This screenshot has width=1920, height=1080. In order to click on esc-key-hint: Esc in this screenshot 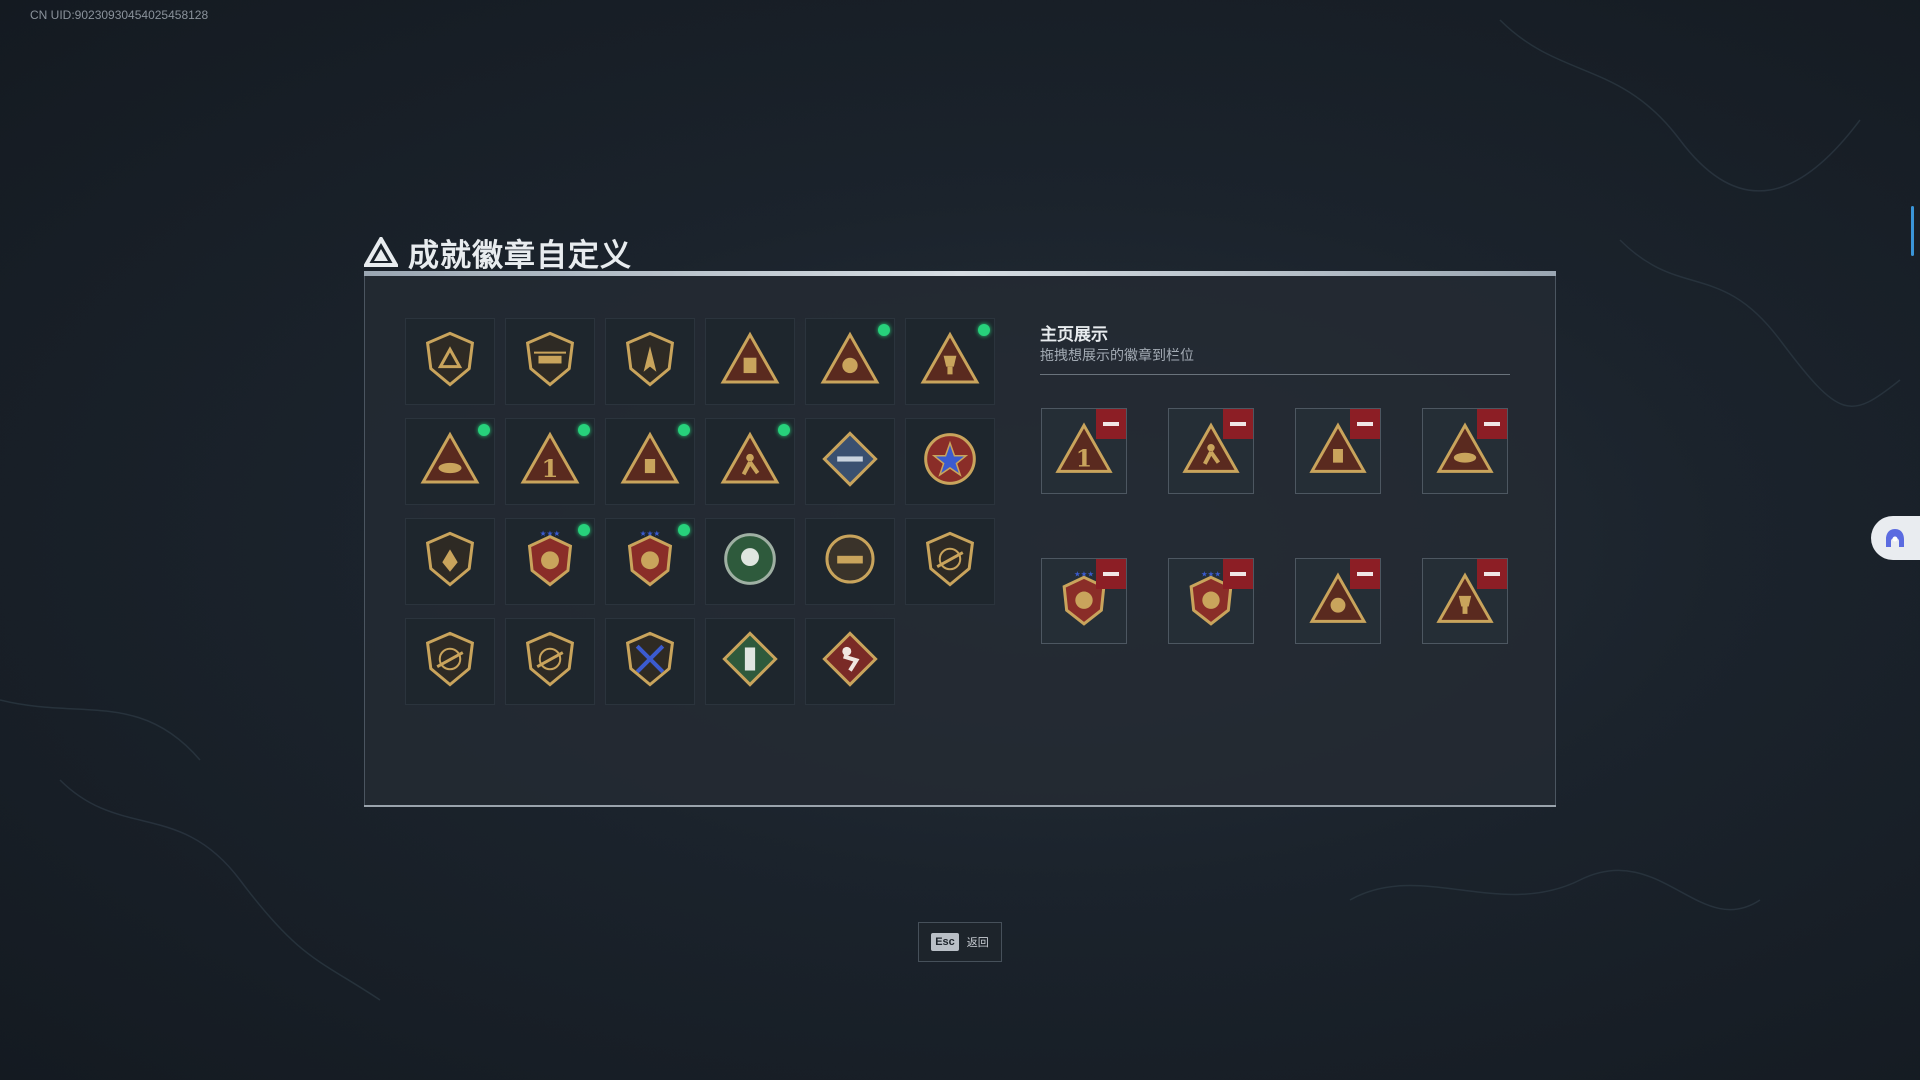, I will do `click(945, 942)`.